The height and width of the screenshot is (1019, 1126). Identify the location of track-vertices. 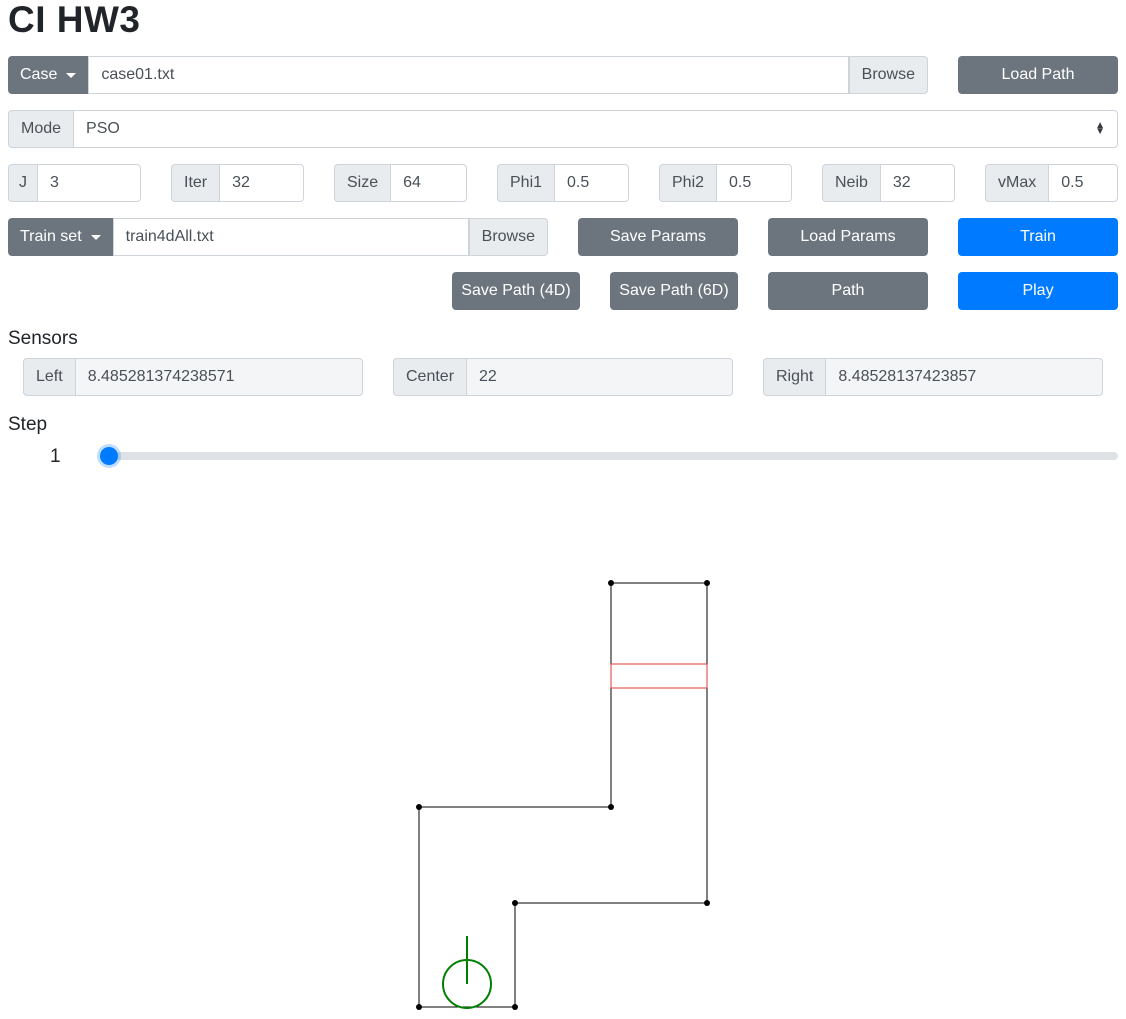
(563, 795).